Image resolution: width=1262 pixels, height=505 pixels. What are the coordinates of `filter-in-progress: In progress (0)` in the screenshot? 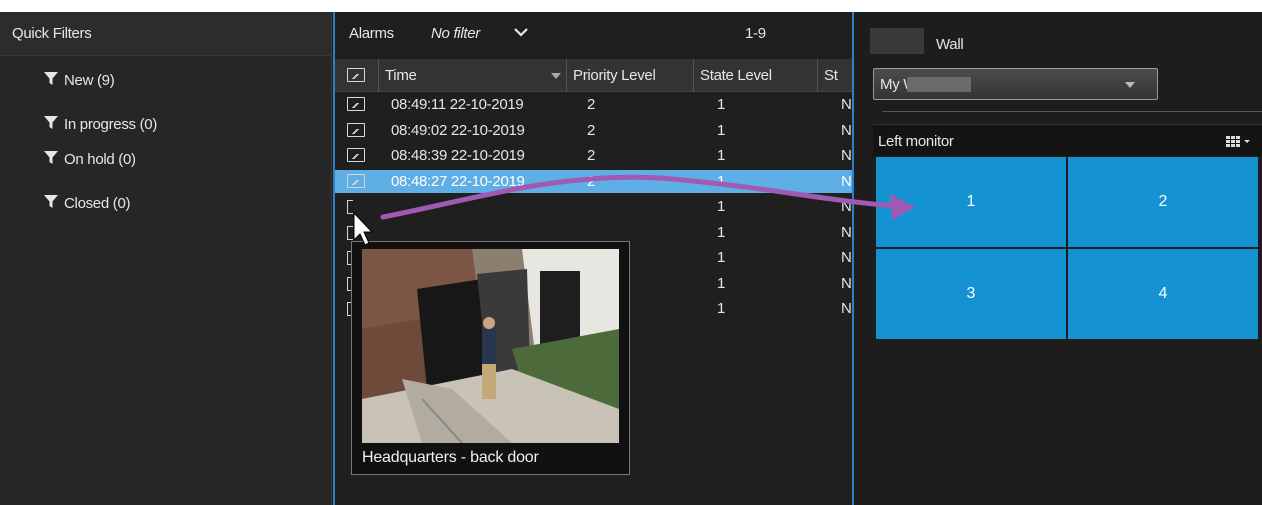 It's located at (100, 125).